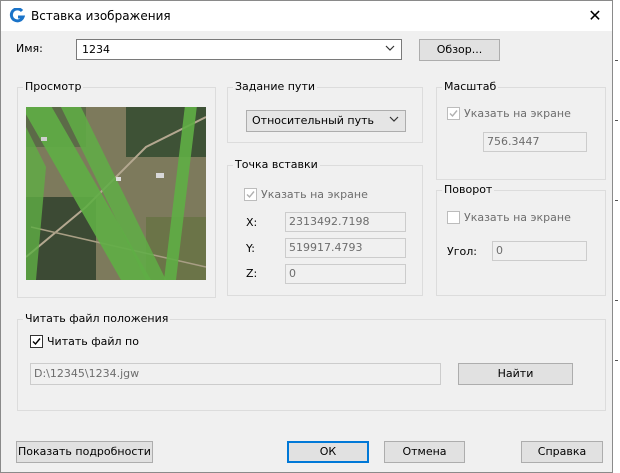  Describe the element at coordinates (101, 16) in the screenshot. I see `window-title: Вставка изображения` at that location.